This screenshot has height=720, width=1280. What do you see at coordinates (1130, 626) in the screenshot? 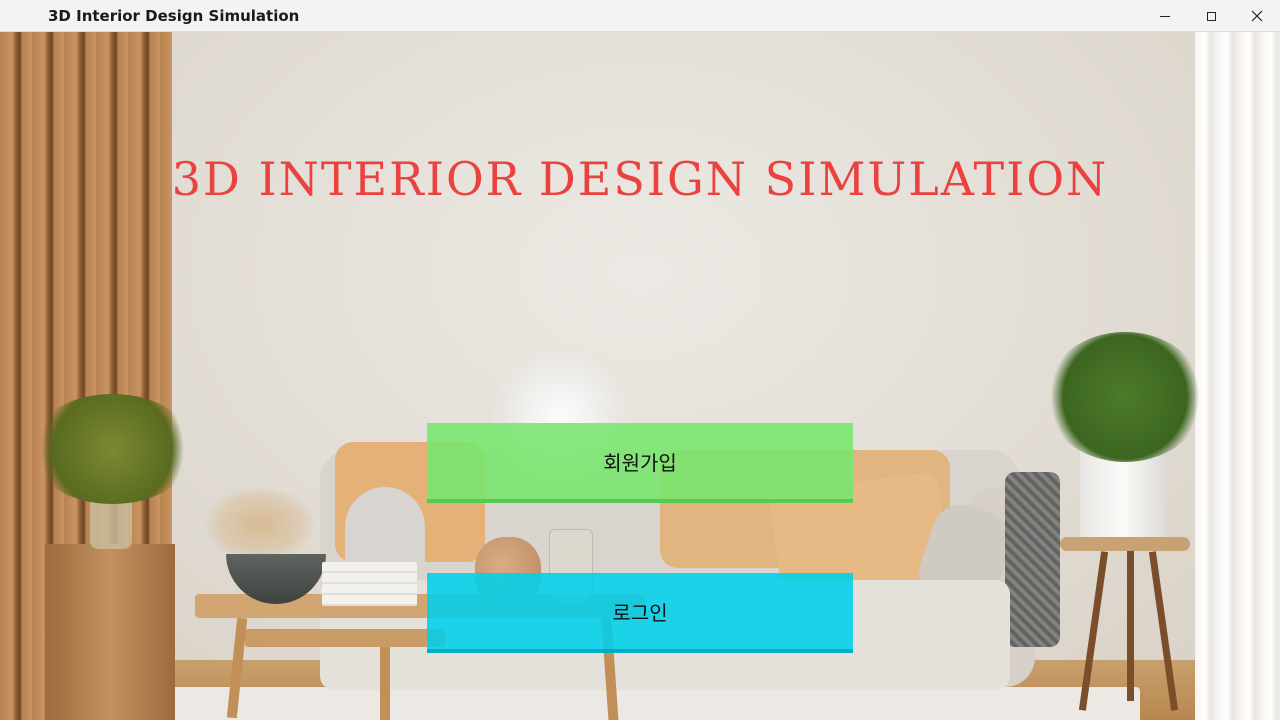
I see `stool-leg` at bounding box center [1130, 626].